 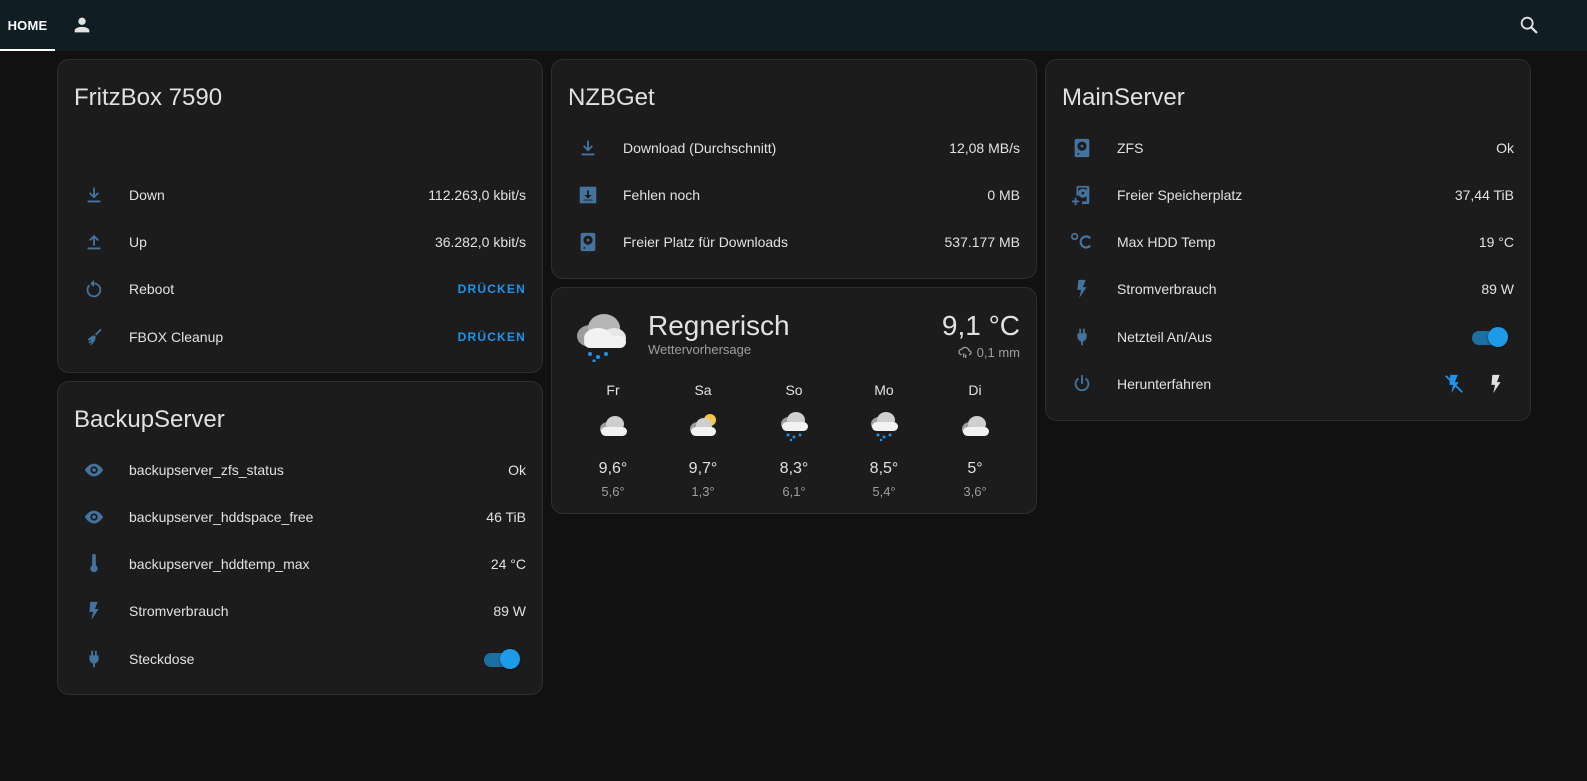 I want to click on entity-value: 24 °C, so click(x=508, y=564).